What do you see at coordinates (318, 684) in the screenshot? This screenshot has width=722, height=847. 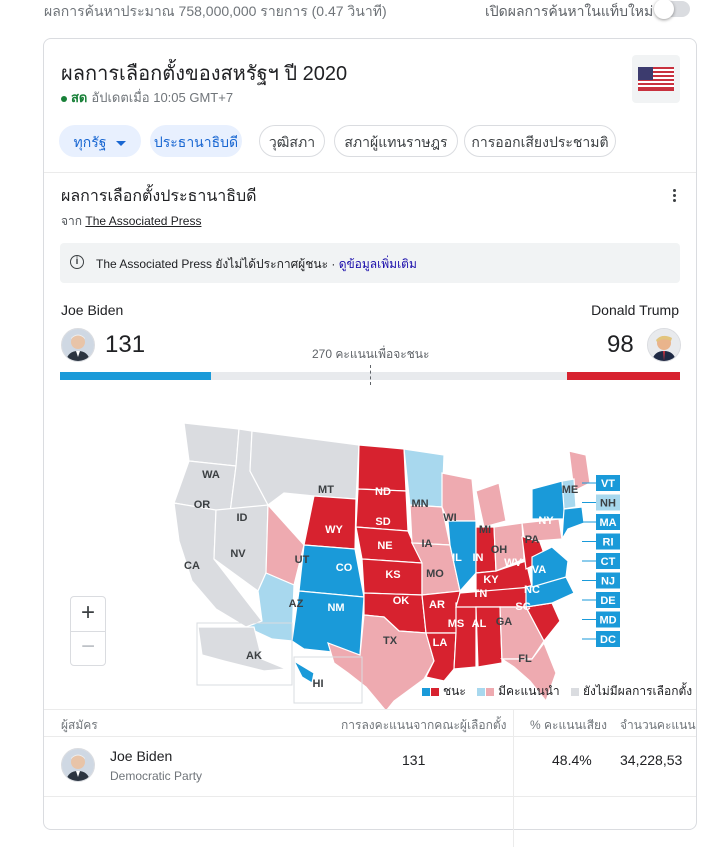 I see `state-label-hi: HI` at bounding box center [318, 684].